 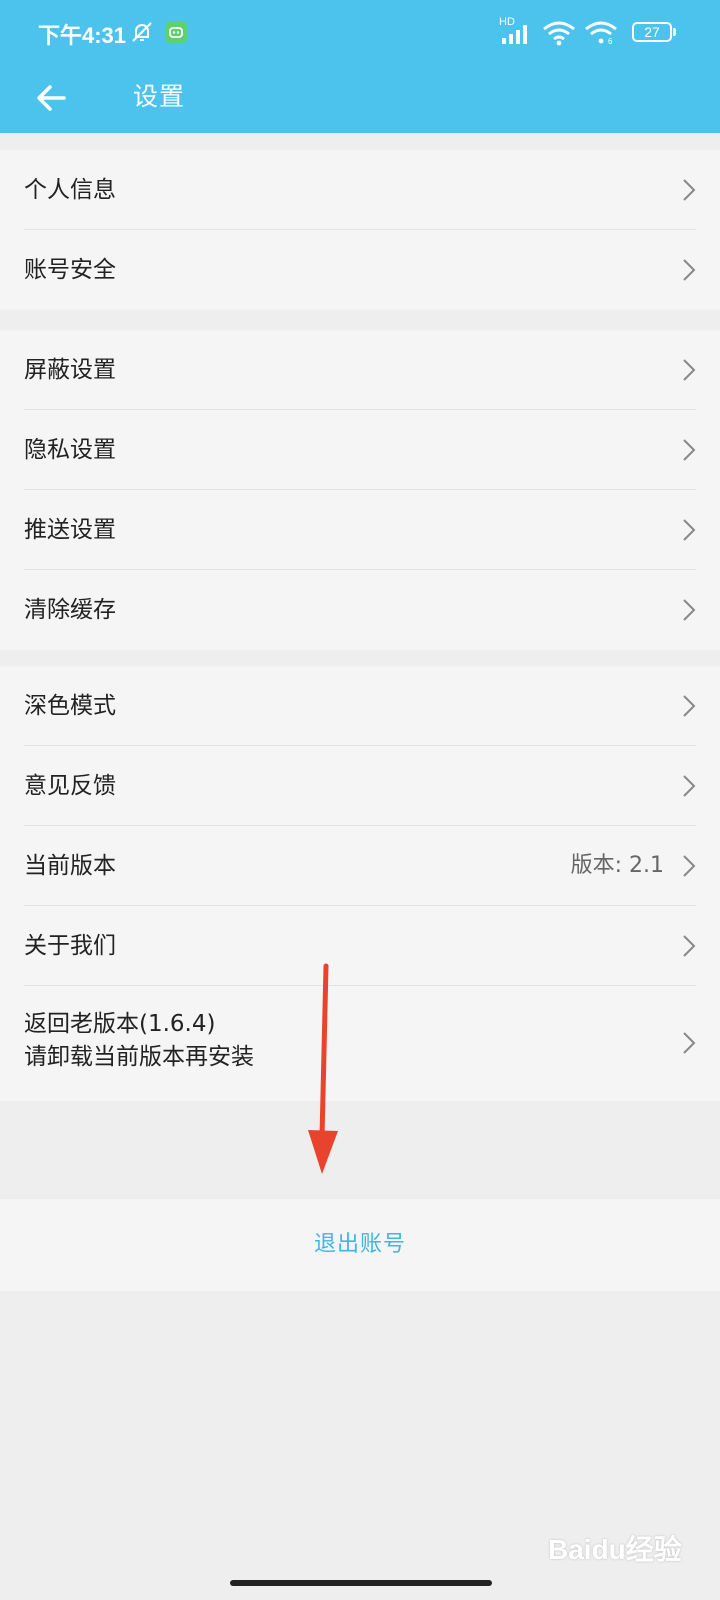 I want to click on wifi-6-icon: 6, so click(x=601, y=33).